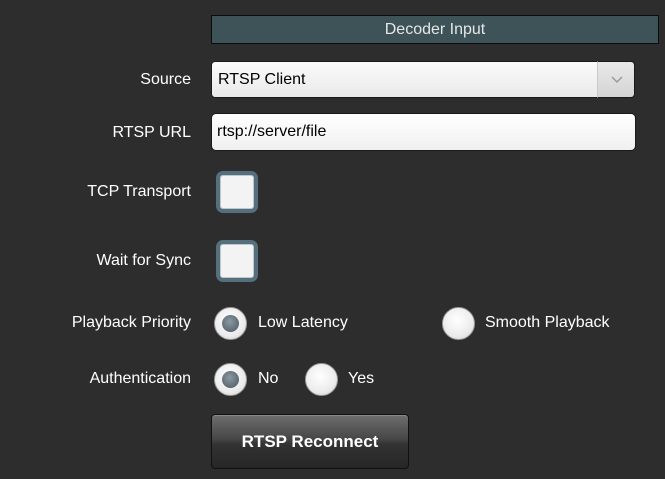 This screenshot has height=479, width=665. What do you see at coordinates (435, 29) in the screenshot?
I see `section-header-decoder-input: Decoder Input` at bounding box center [435, 29].